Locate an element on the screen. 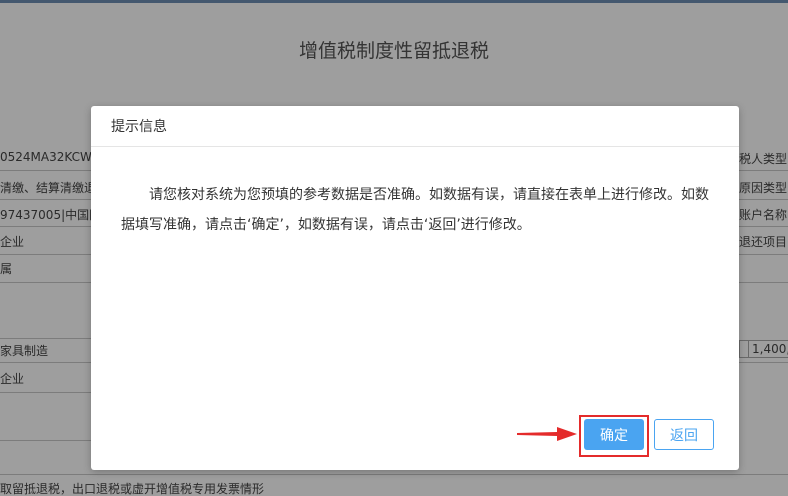 This screenshot has width=788, height=496. dialog-title: 提示信息 is located at coordinates (139, 127).